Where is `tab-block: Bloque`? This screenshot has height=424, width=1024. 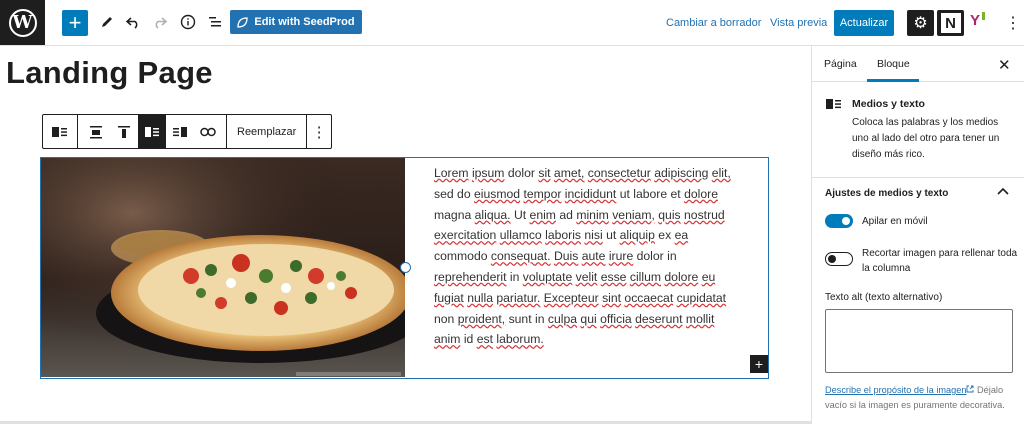 tab-block: Bloque is located at coordinates (893, 64).